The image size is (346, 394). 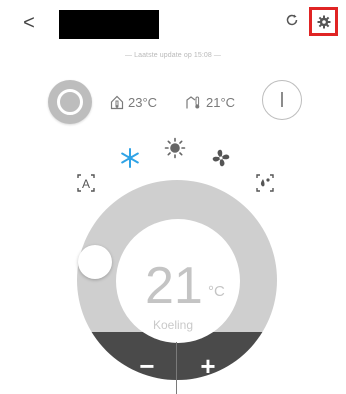 I want to click on increase-temperature-button: +, so click(x=208, y=366).